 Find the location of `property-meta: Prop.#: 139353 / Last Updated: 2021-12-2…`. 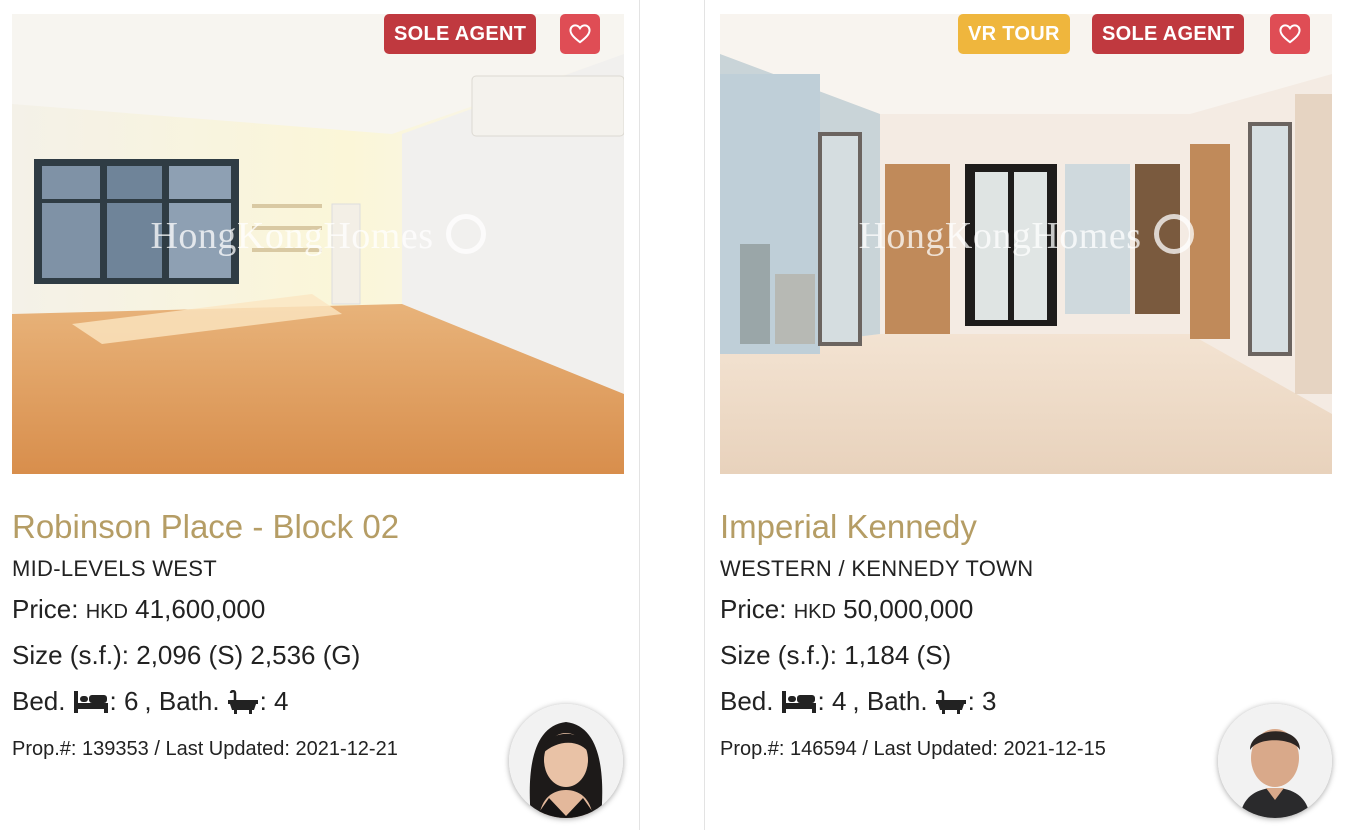

property-meta: Prop.#: 139353 / Last Updated: 2021-12-2… is located at coordinates (205, 749).